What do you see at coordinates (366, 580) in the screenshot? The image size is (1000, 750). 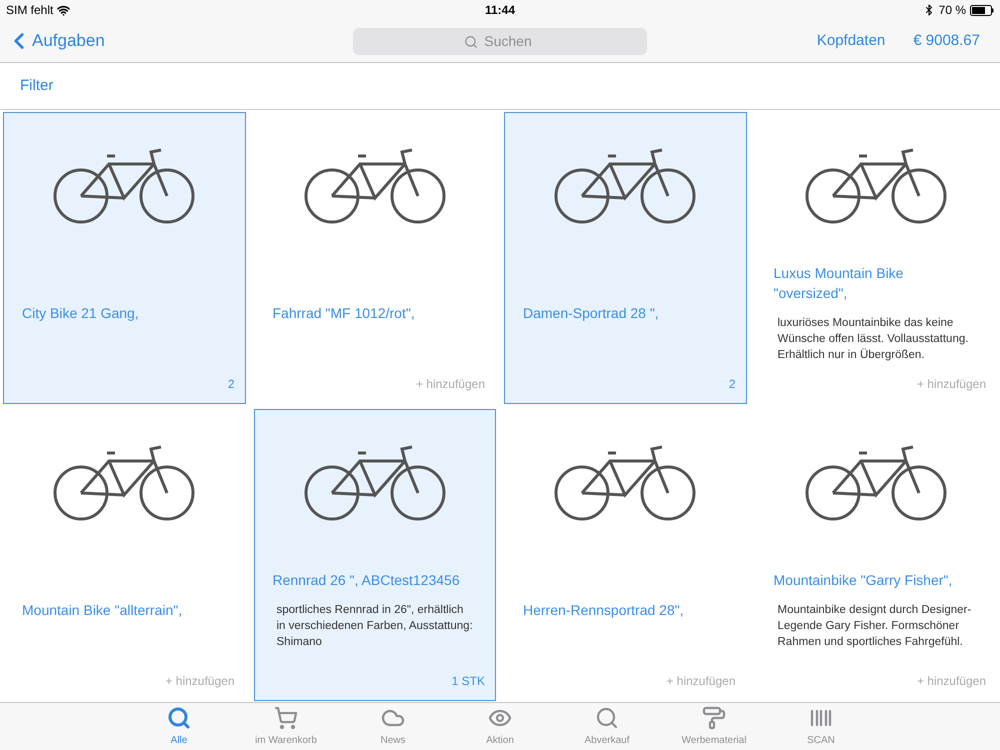 I see `product-title: Rennrad 26 ", ABCtest123456` at bounding box center [366, 580].